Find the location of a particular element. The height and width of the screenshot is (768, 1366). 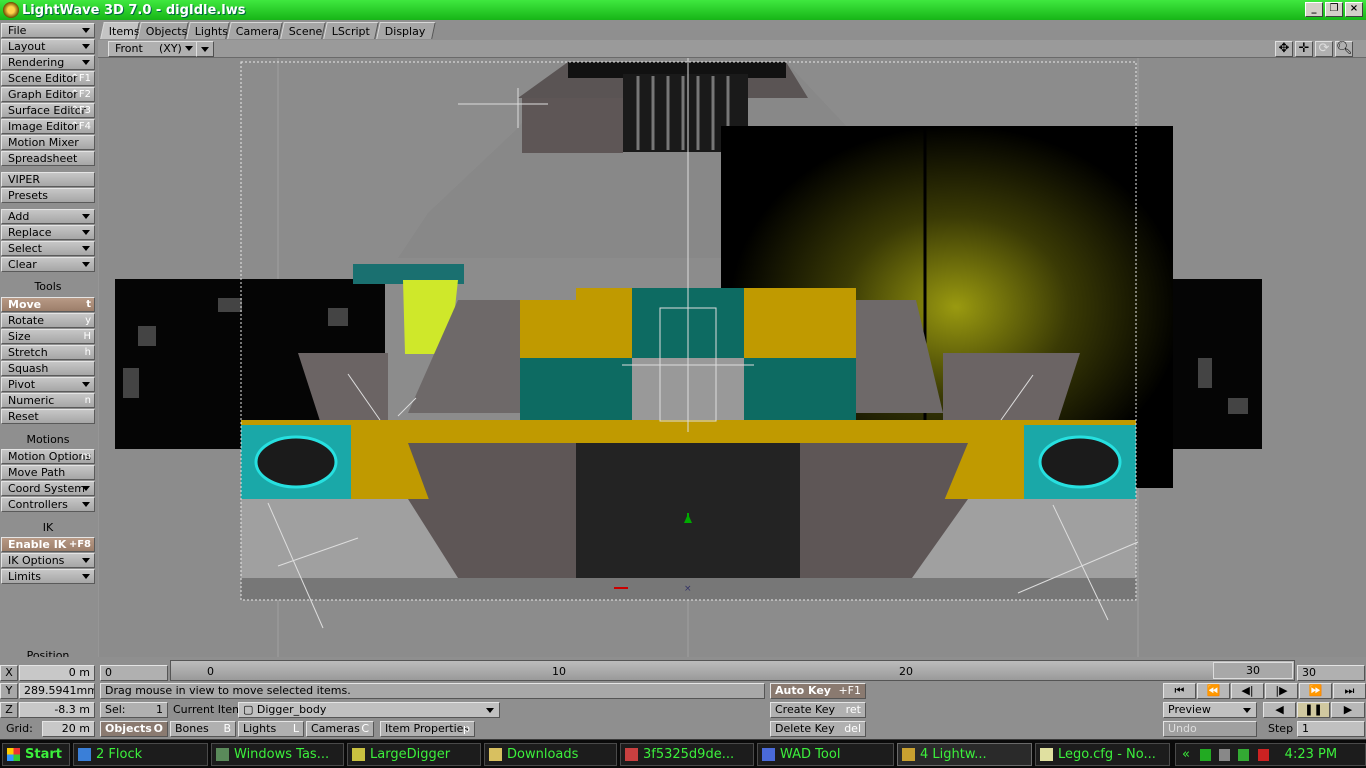

taskbar-item: WAD Tool is located at coordinates (825, 754).